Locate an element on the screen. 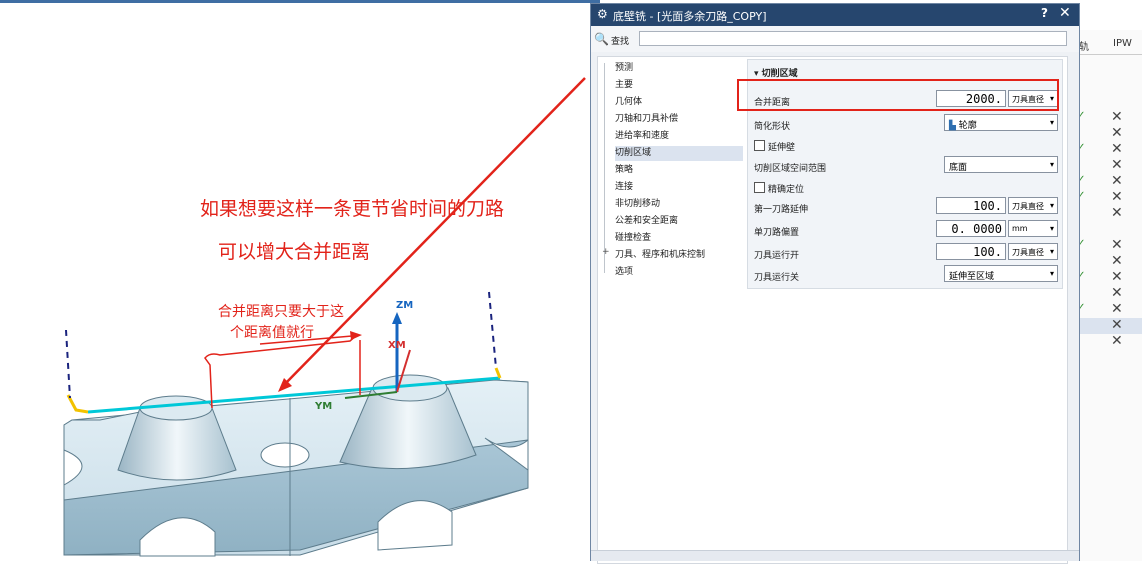 This screenshot has height=564, width=1142. unit-text: mm is located at coordinates (1020, 228).